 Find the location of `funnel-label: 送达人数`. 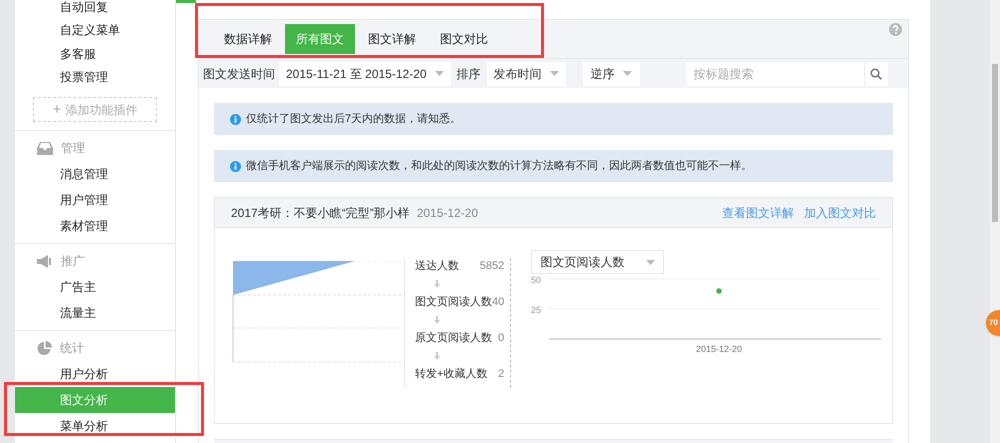

funnel-label: 送达人数 is located at coordinates (437, 266).